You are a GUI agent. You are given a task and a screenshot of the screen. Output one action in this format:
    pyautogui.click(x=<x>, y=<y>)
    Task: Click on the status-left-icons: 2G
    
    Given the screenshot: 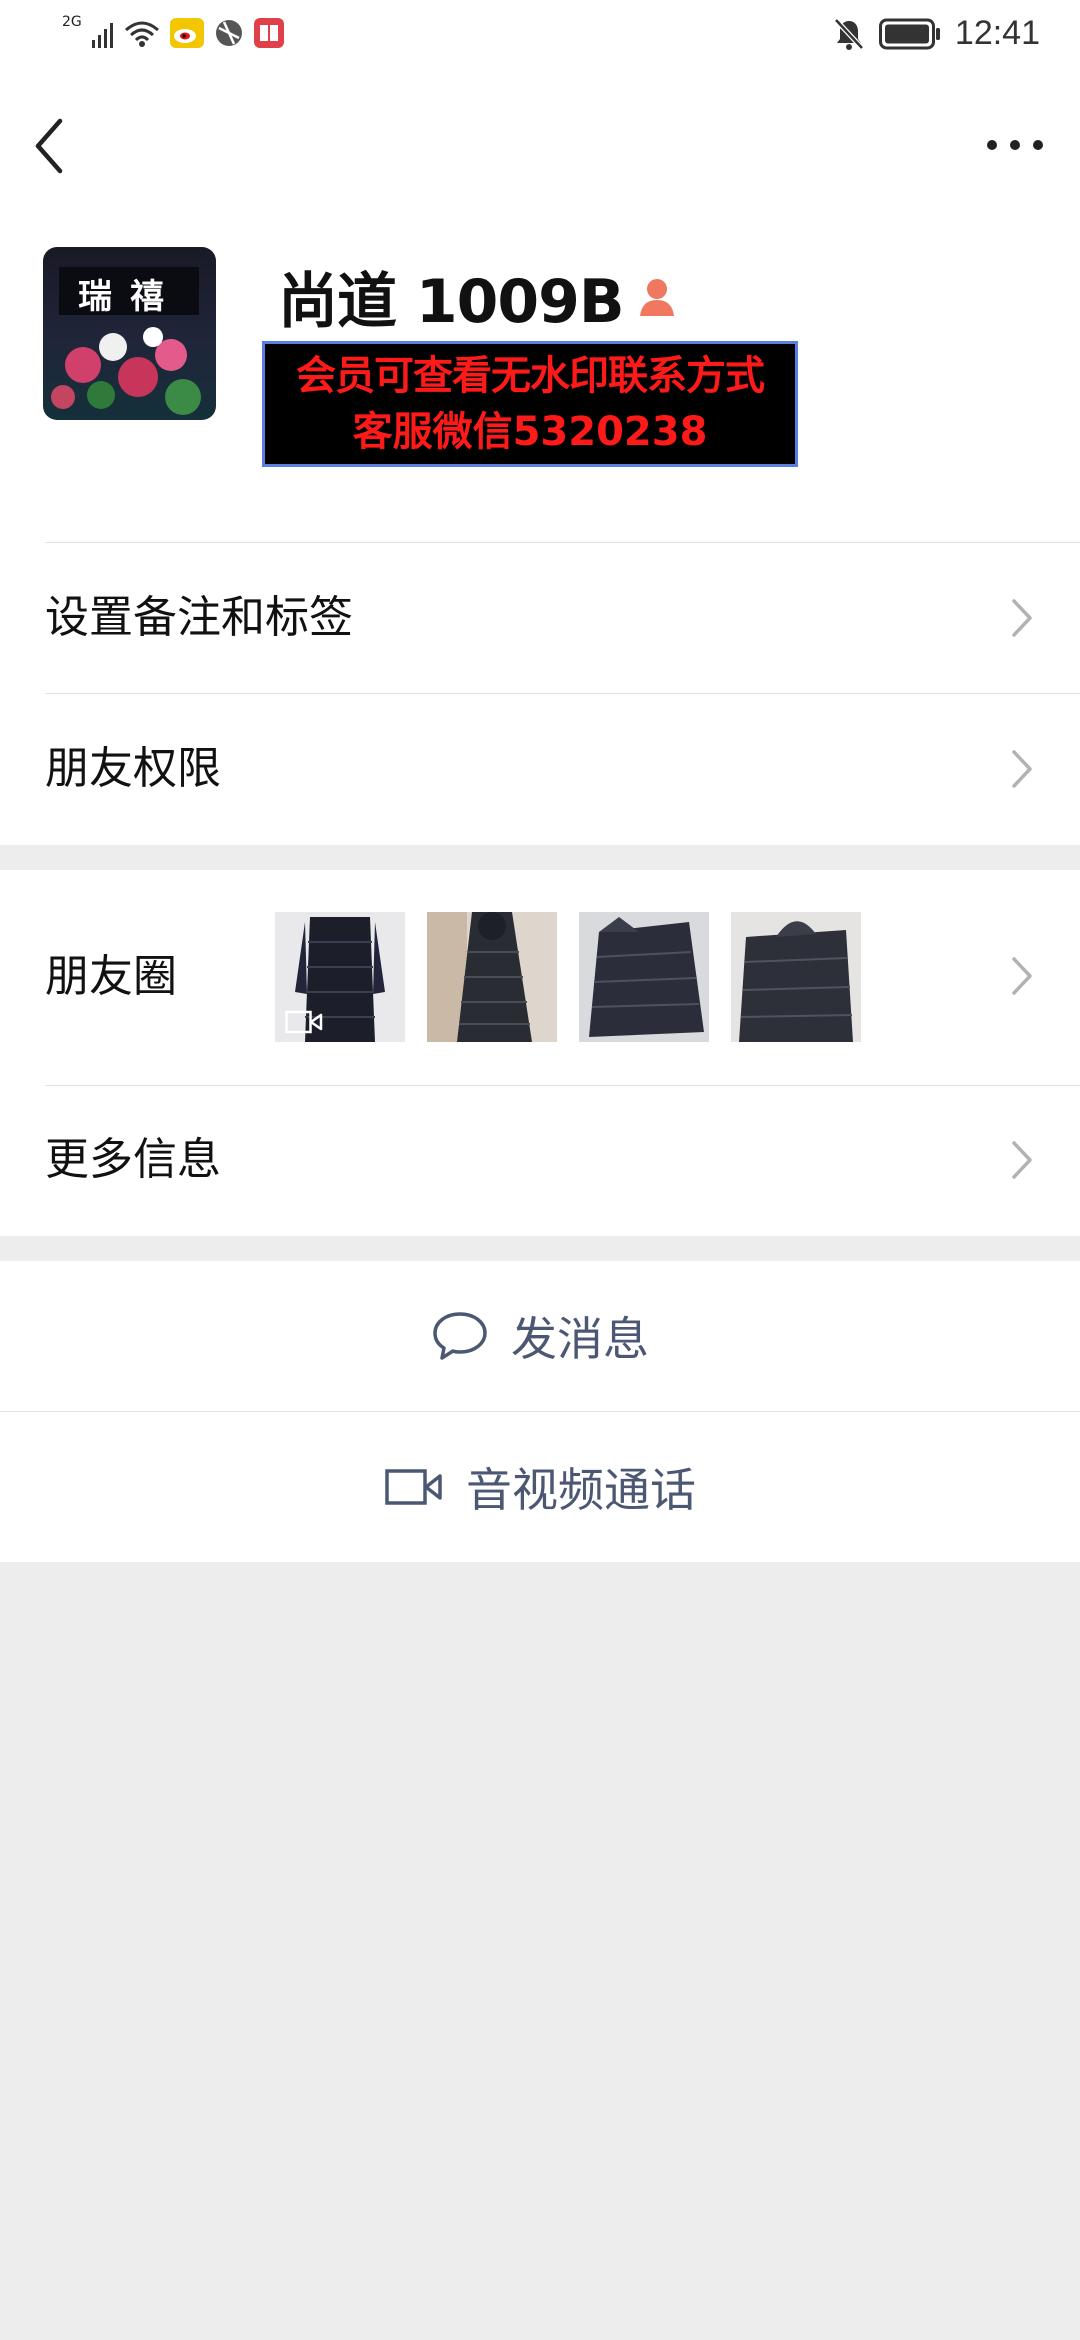 What is the action you would take?
    pyautogui.click(x=173, y=31)
    